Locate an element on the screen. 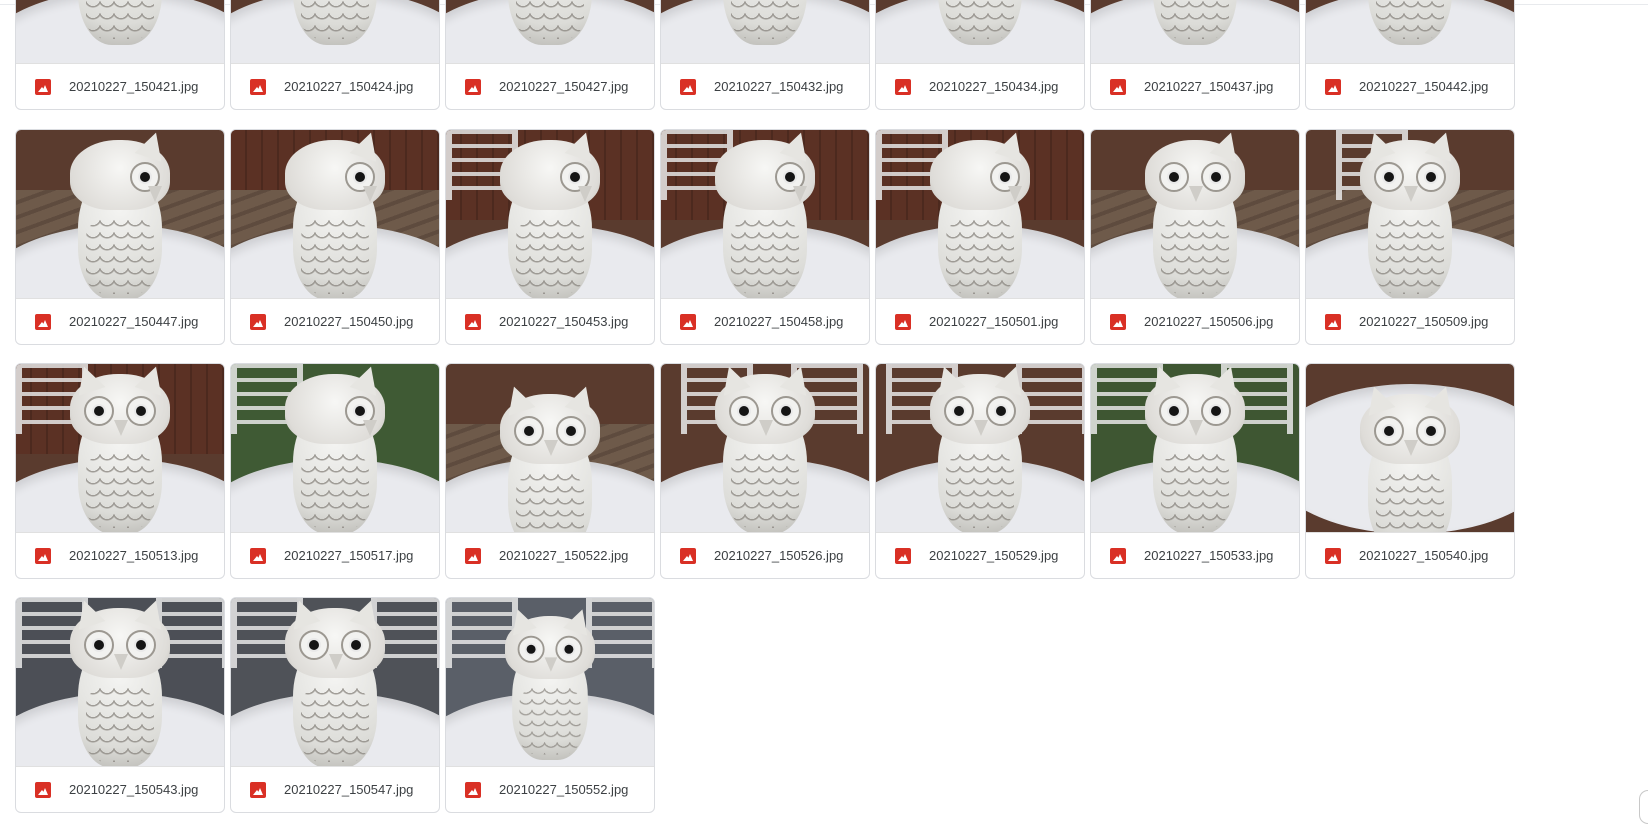 Image resolution: width=1648 pixels, height=825 pixels. file-card: 20210227_150424.jpg is located at coordinates (335, 55).